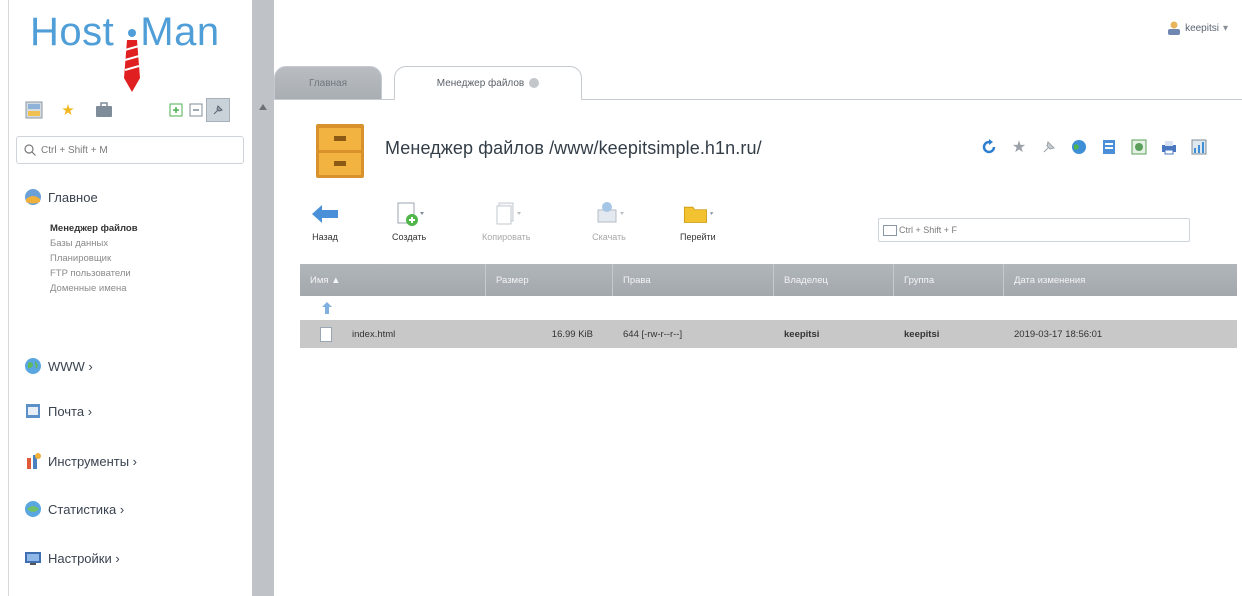 The width and height of the screenshot is (1242, 596). What do you see at coordinates (325, 214) in the screenshot?
I see `back-arrow-icon` at bounding box center [325, 214].